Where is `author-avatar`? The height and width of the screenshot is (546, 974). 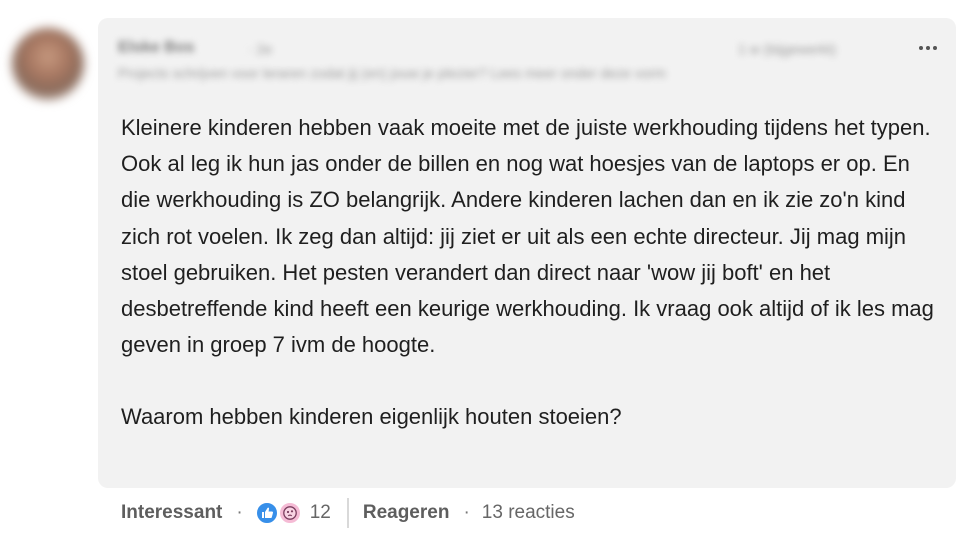
author-avatar is located at coordinates (48, 64).